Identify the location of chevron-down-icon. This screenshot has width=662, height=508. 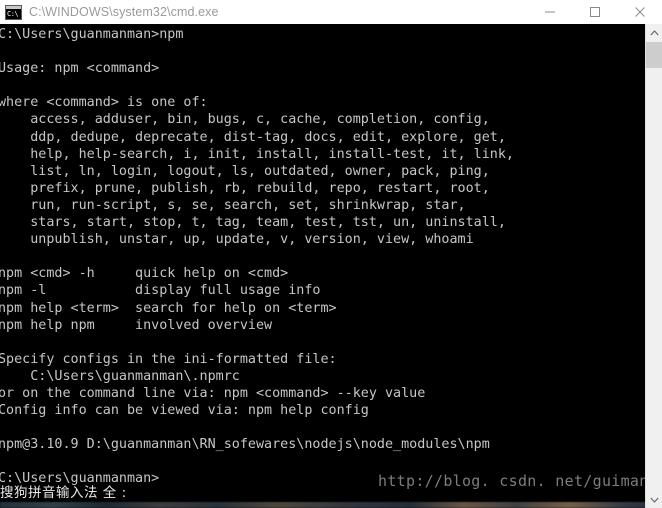
(654, 500).